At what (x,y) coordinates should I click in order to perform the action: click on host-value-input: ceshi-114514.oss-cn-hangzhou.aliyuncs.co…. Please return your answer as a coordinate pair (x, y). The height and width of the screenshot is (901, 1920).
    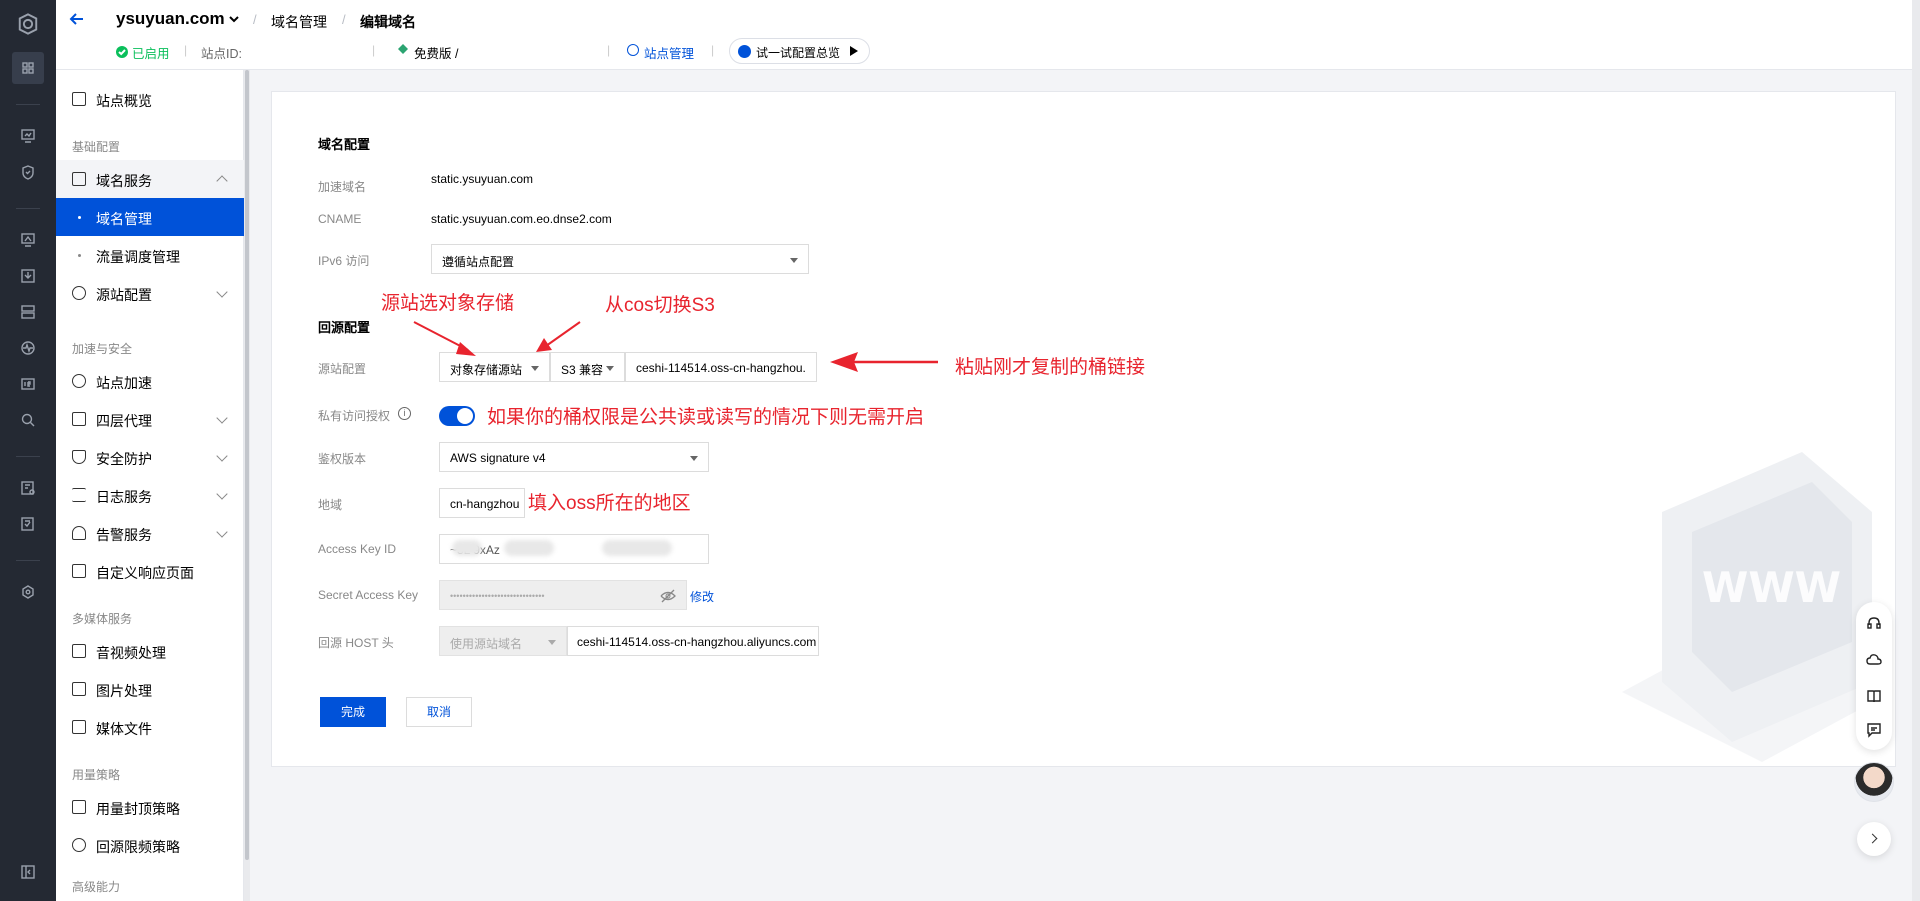
    Looking at the image, I should click on (693, 641).